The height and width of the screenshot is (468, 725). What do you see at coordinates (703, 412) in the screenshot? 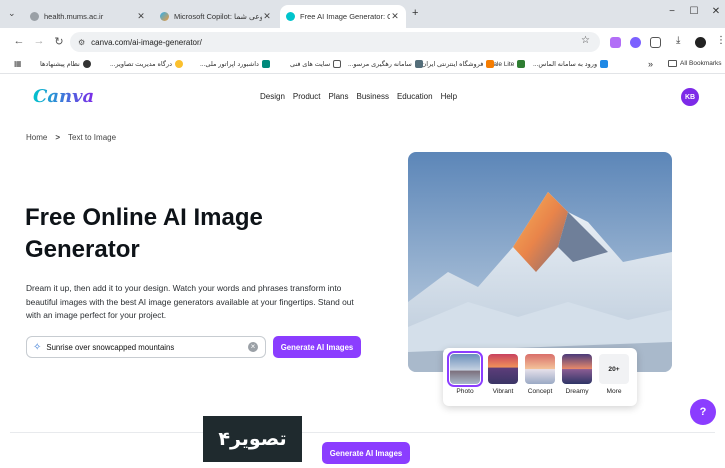
I see `help-button: ?` at bounding box center [703, 412].